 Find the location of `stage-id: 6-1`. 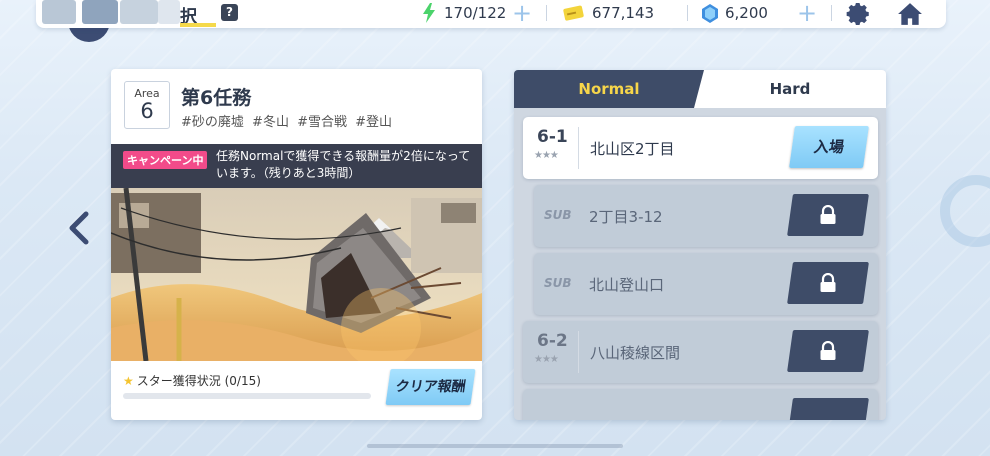

stage-id: 6-1 is located at coordinates (552, 137).